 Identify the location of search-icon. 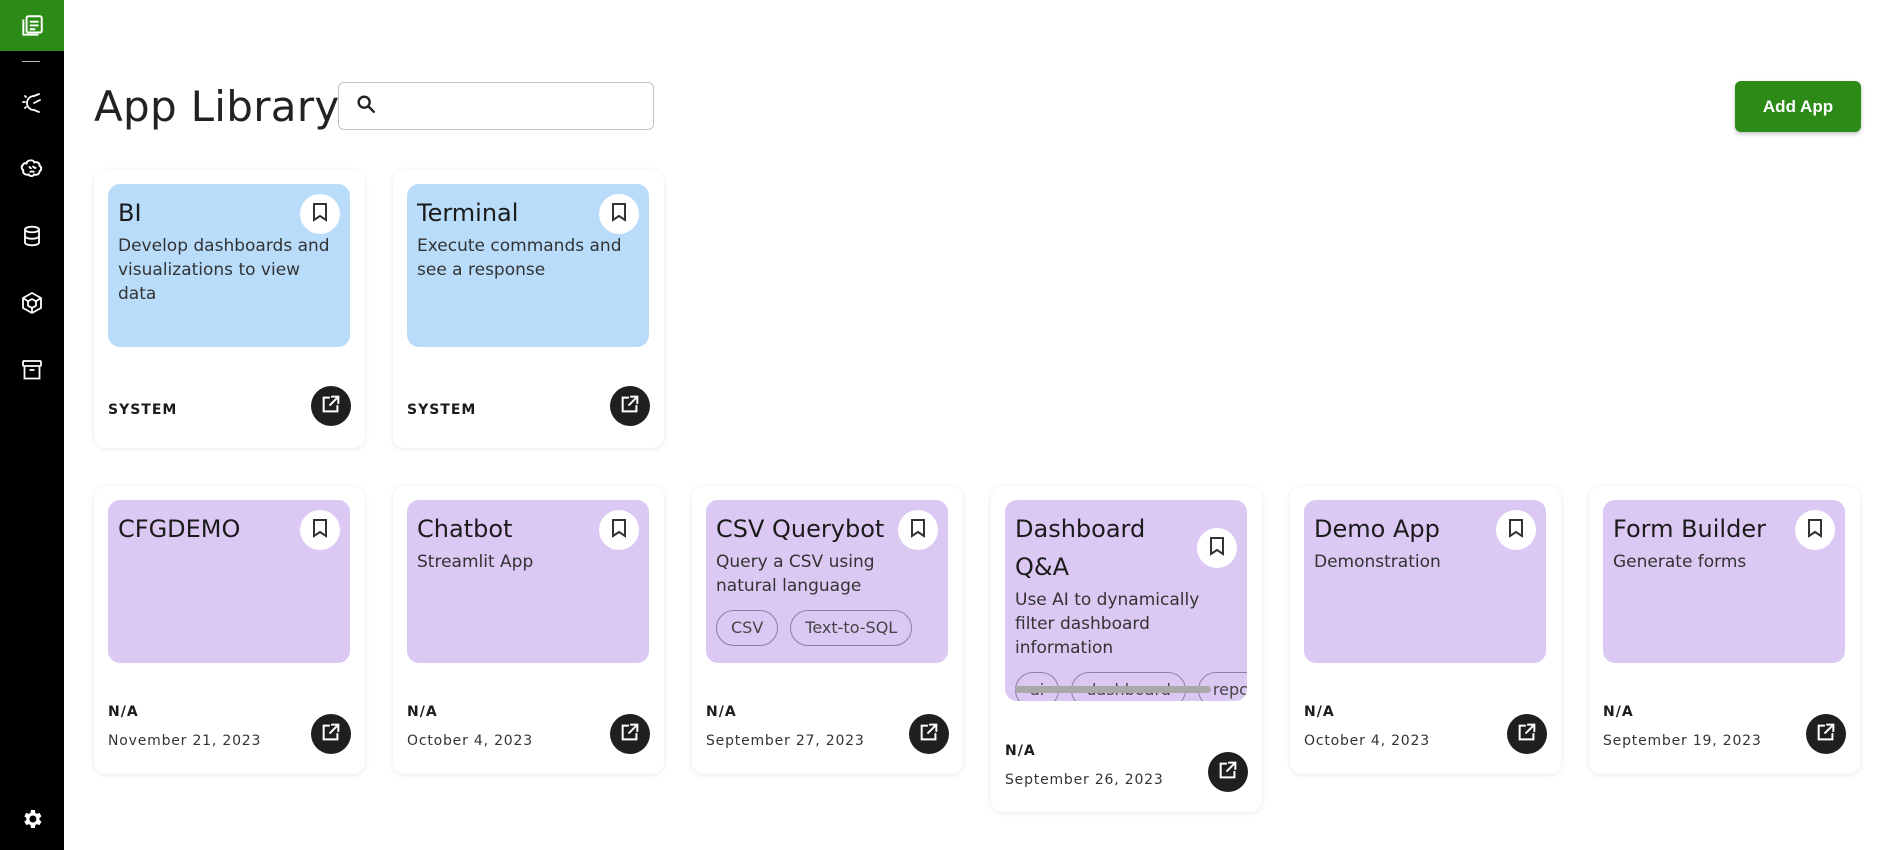
(366, 106).